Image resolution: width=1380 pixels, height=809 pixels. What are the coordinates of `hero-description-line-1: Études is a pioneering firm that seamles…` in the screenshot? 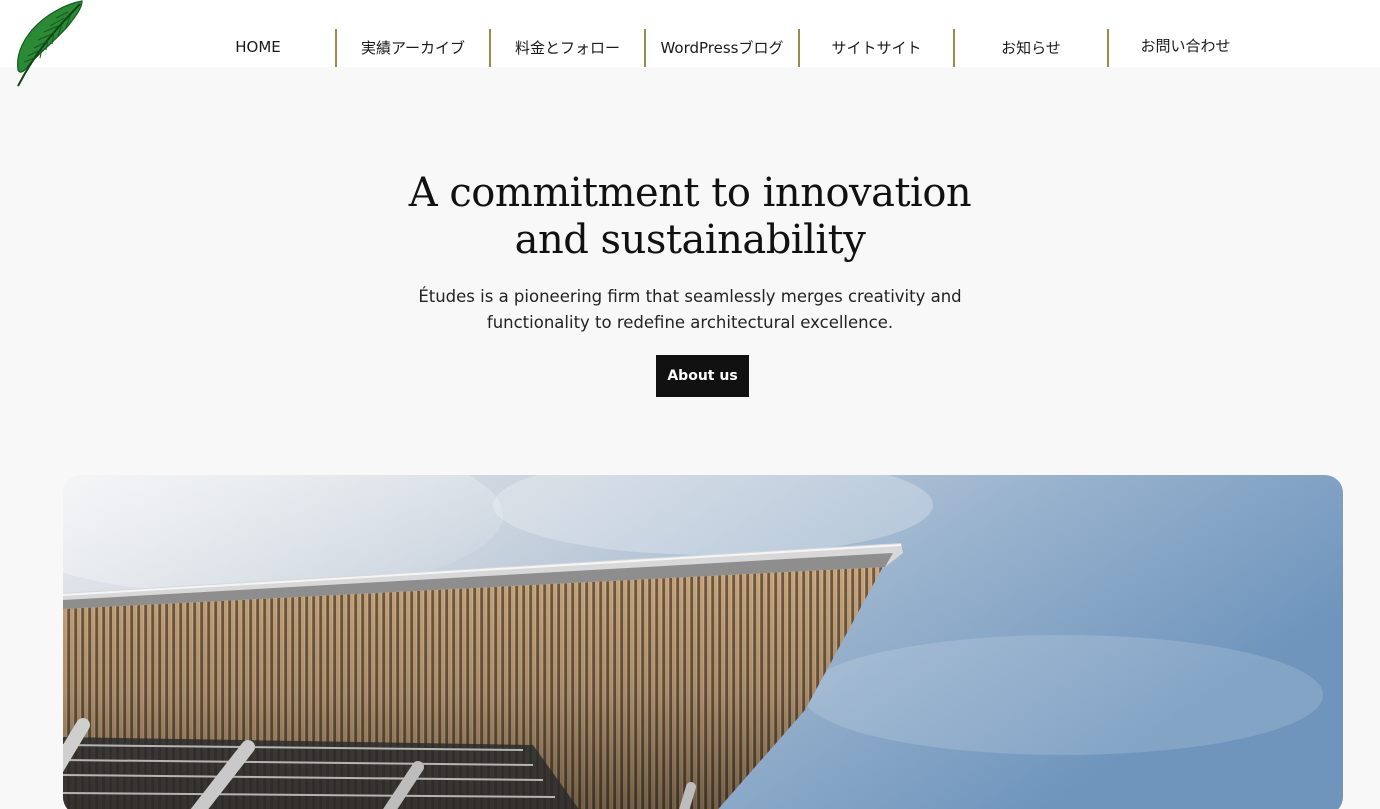 It's located at (690, 296).